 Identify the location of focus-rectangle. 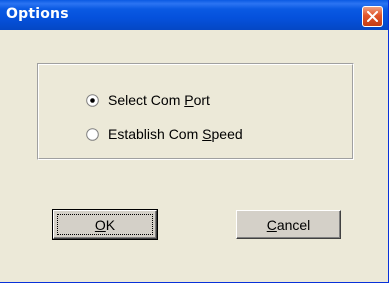
(105, 224).